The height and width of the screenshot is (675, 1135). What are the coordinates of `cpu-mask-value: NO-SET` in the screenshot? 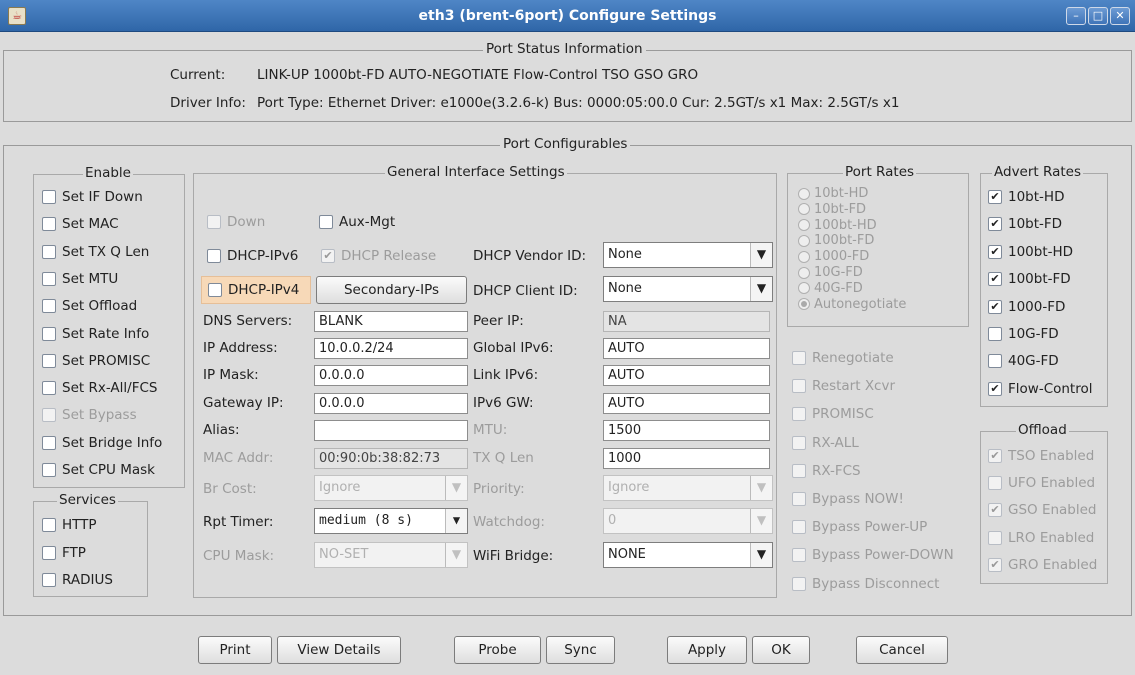 It's located at (344, 554).